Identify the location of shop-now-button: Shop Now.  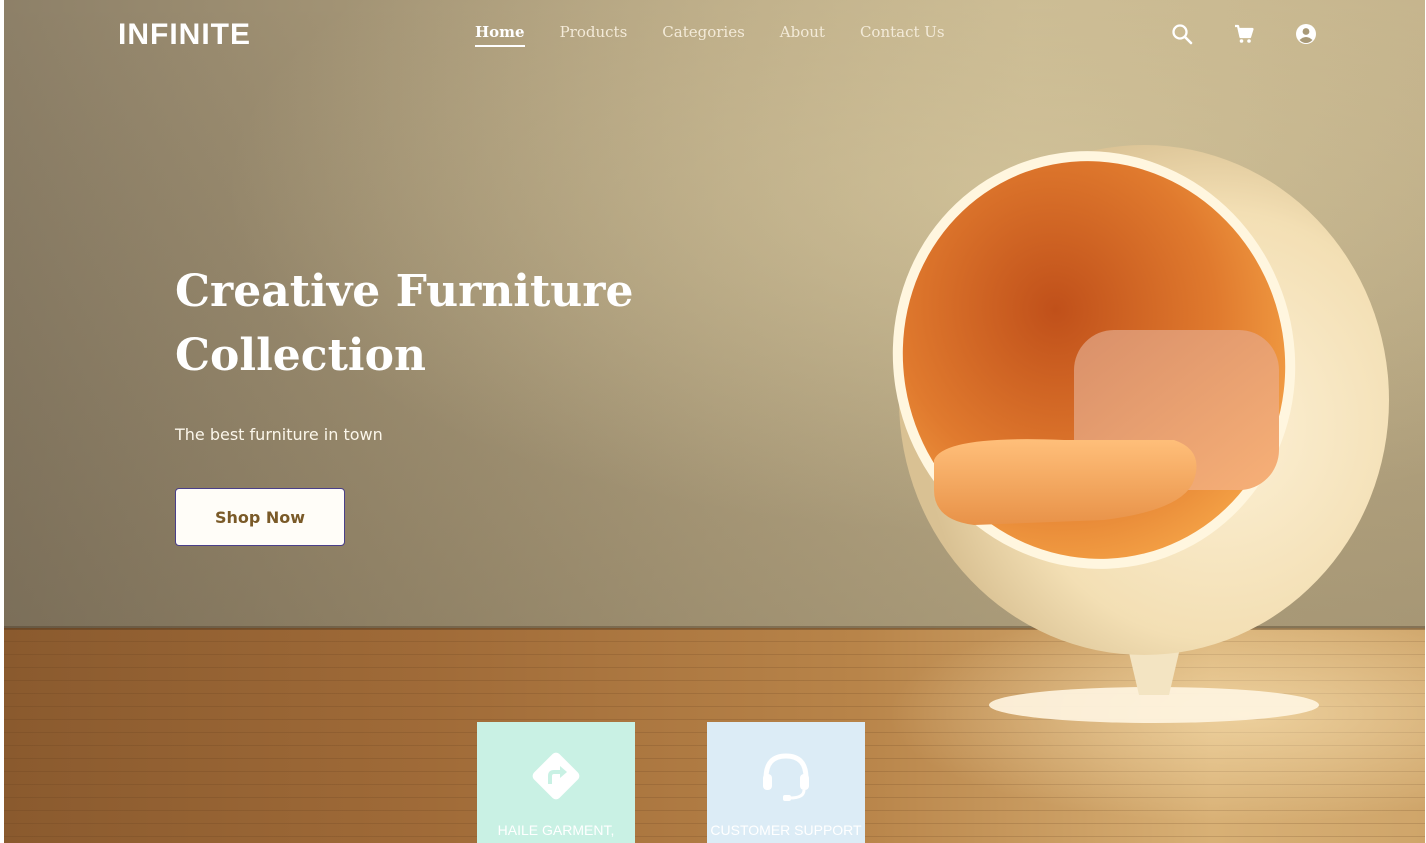
(260, 517).